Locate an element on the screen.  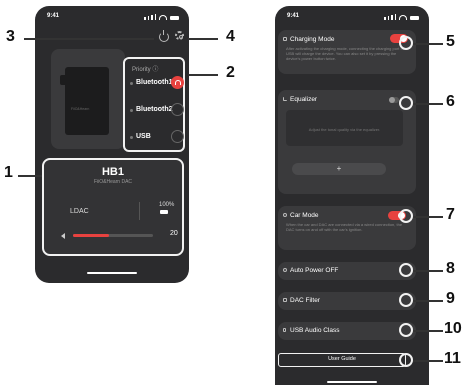
device-brand: FiiO&Hearn DAC is located at coordinates (113, 182).